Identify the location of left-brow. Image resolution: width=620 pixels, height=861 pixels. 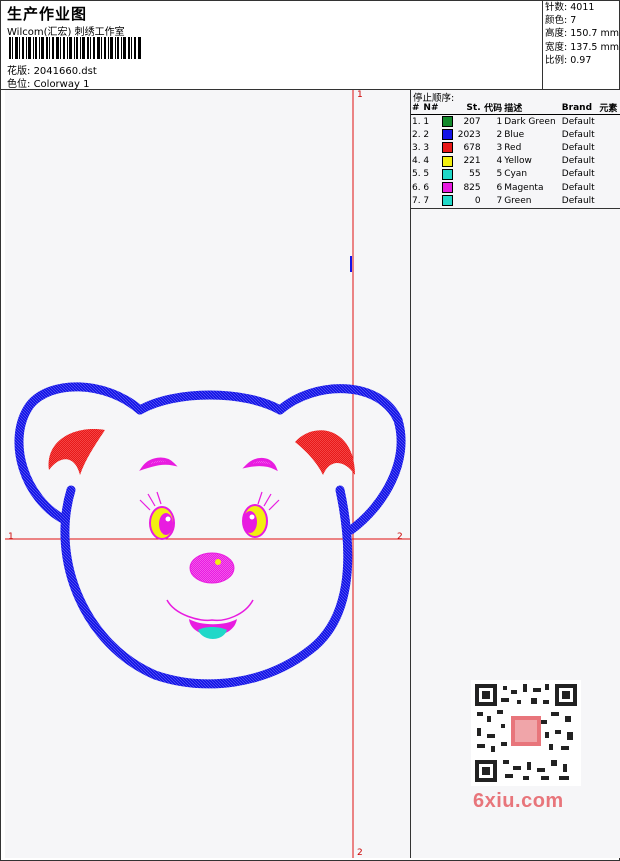
(158, 464).